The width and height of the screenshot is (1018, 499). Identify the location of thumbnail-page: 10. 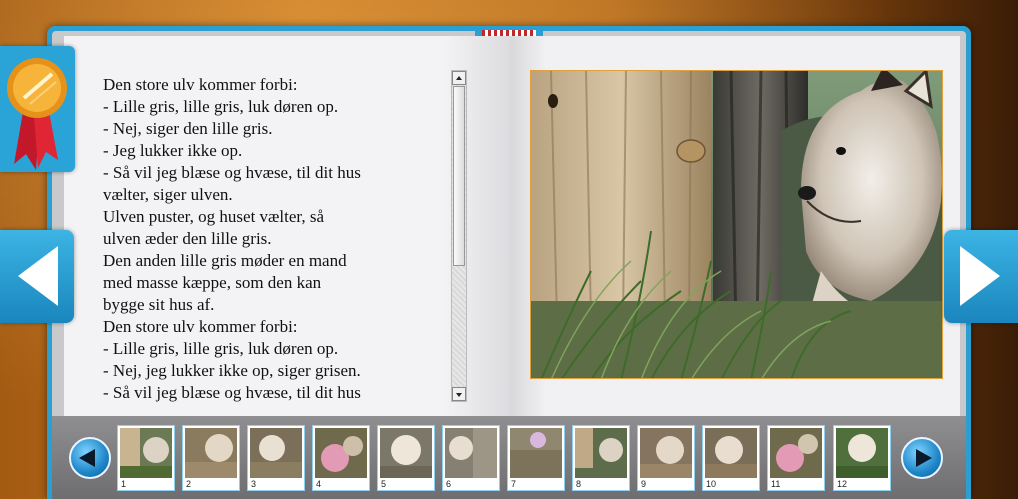
(731, 458).